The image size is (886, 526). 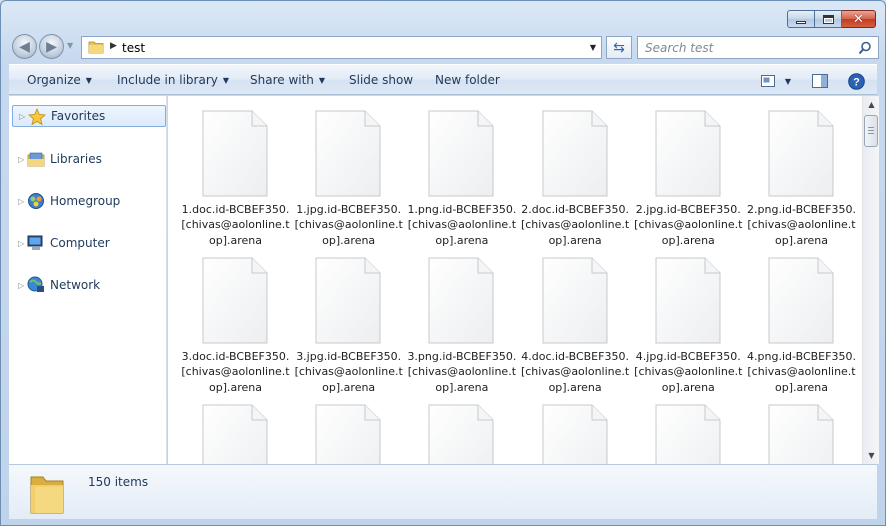 I want to click on preview-pane-button, so click(x=820, y=81).